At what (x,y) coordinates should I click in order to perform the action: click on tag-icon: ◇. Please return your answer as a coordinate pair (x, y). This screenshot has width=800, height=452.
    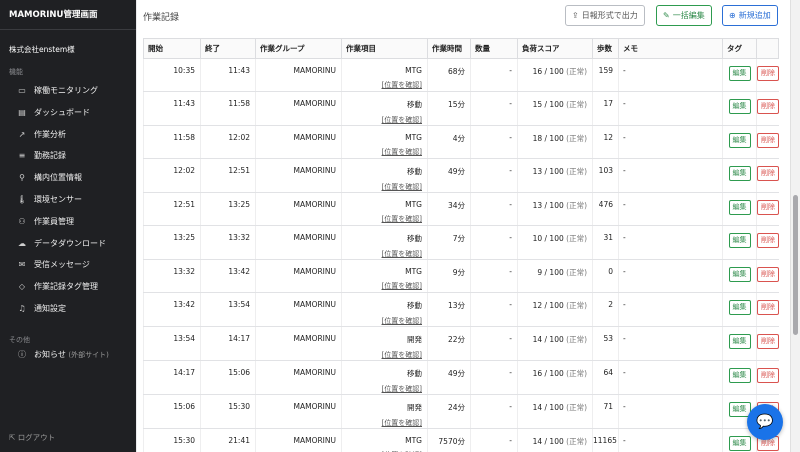
    Looking at the image, I should click on (22, 287).